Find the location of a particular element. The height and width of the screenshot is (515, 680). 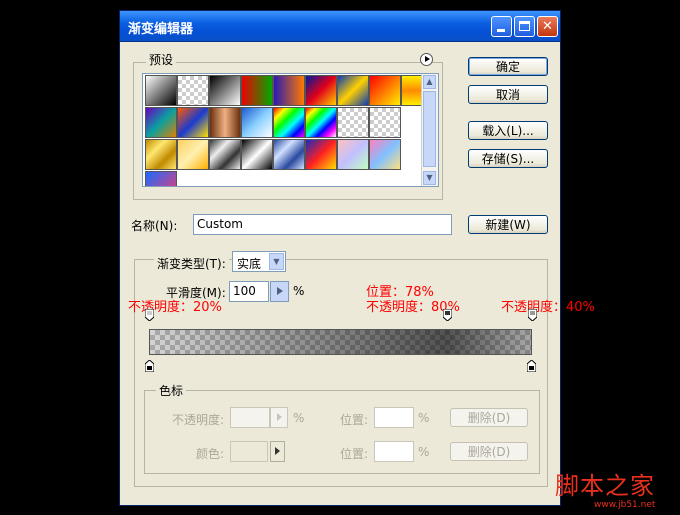

cancel-button: 取消 is located at coordinates (508, 94).